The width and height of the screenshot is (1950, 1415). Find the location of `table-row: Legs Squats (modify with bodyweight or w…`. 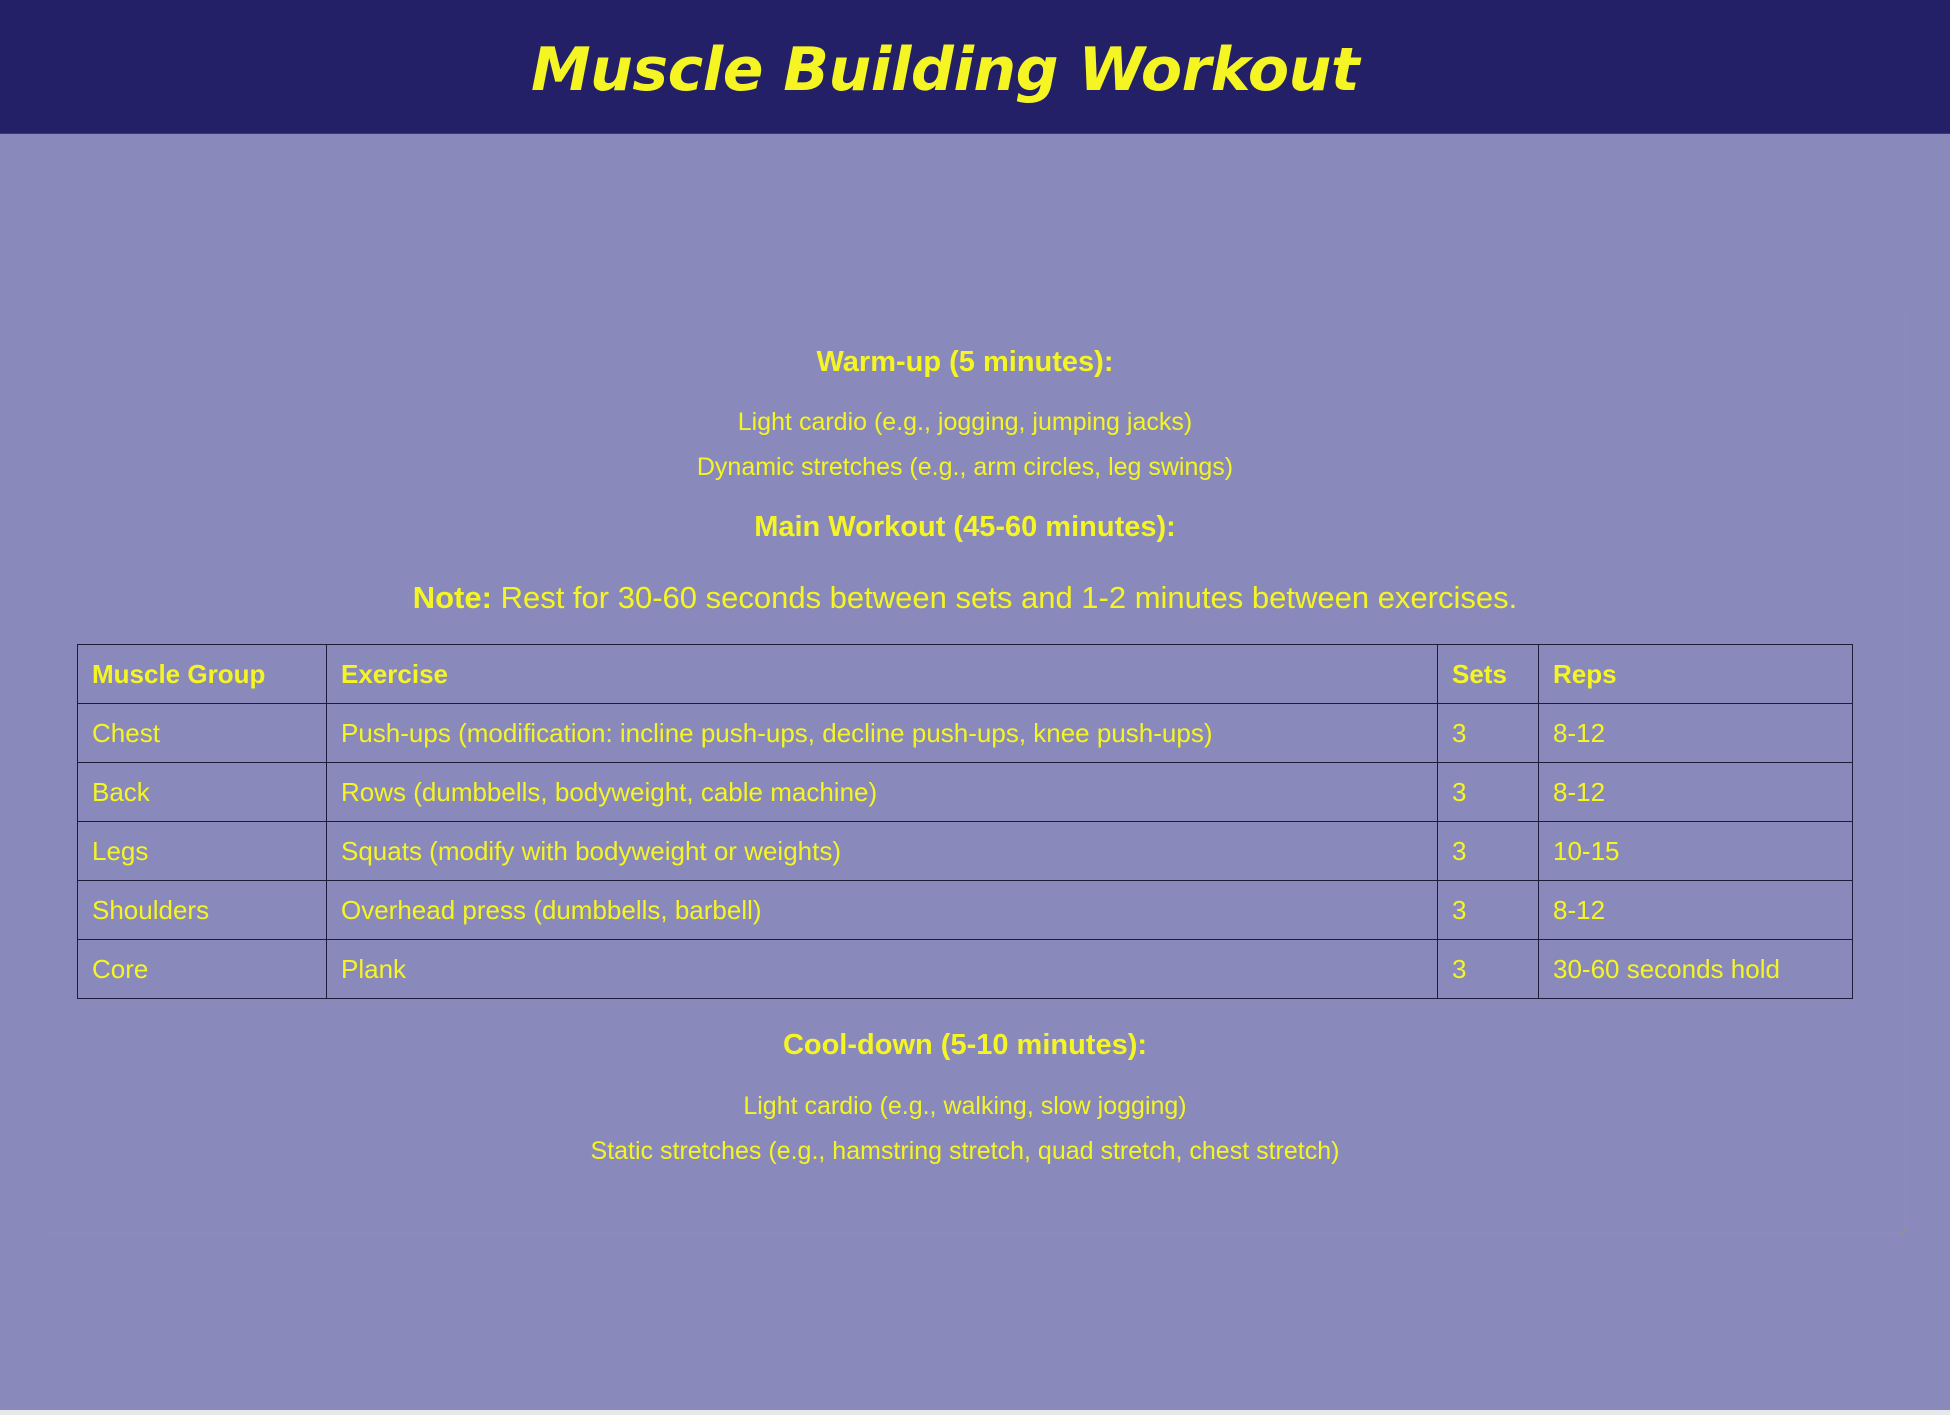

table-row: Legs Squats (modify with bodyweight or w… is located at coordinates (965, 851).